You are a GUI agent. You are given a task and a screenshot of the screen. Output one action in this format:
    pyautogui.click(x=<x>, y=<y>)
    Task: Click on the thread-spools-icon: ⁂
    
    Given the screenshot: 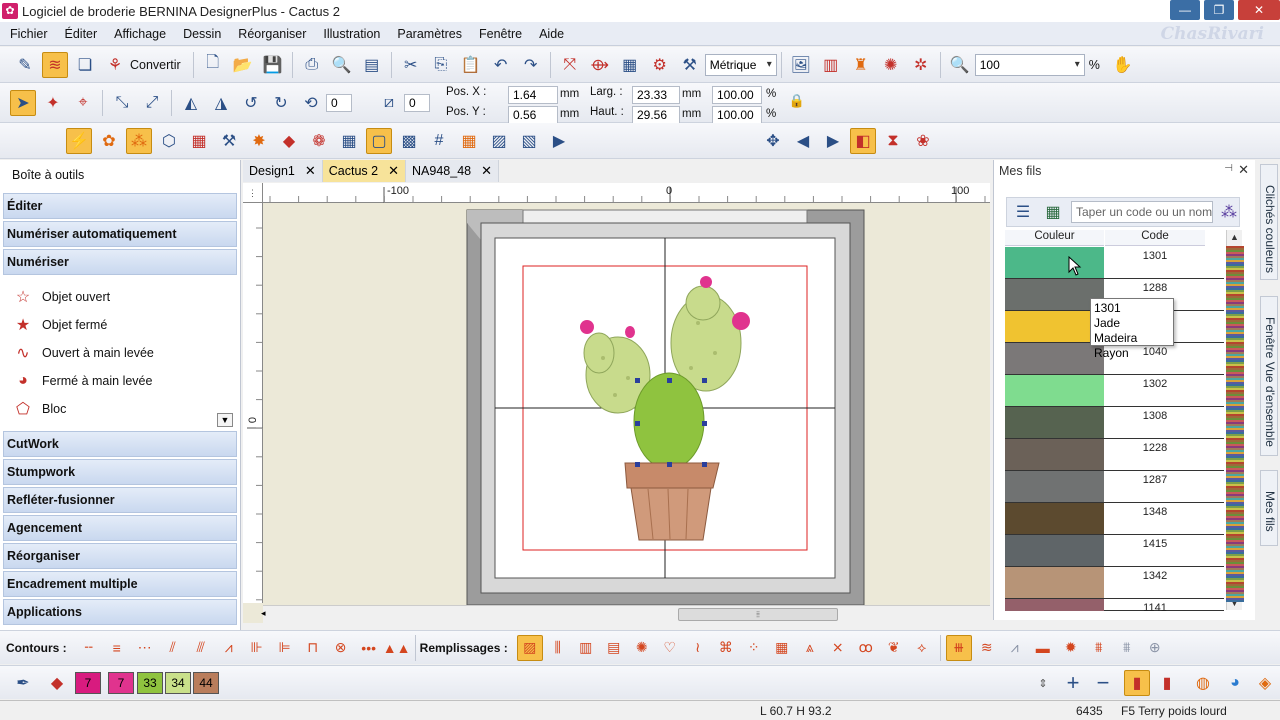 What is the action you would take?
    pyautogui.click(x=1229, y=212)
    